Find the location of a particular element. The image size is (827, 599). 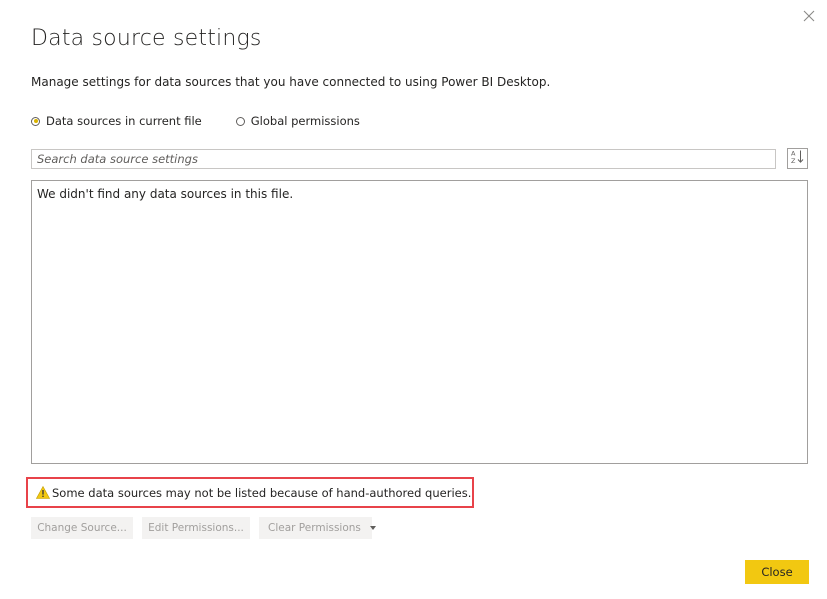

search-box is located at coordinates (403, 159).